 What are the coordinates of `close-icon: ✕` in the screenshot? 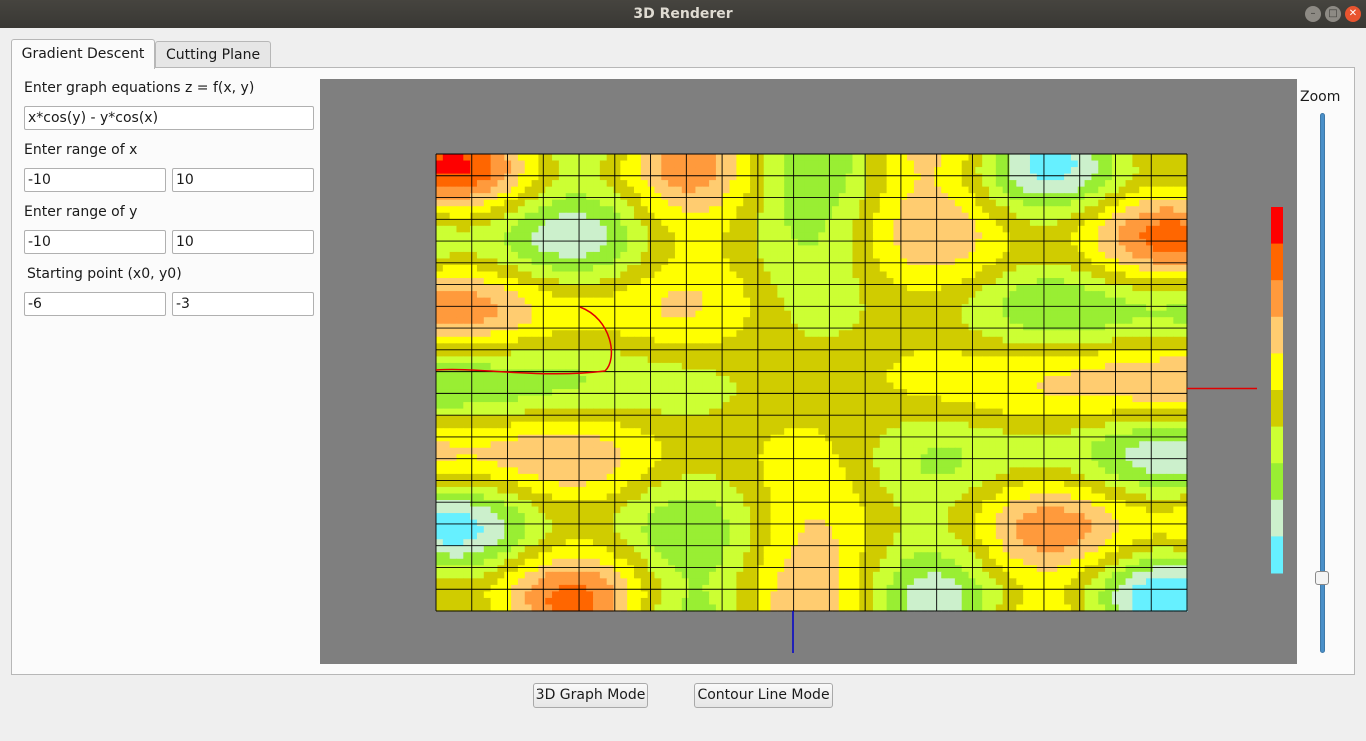 It's located at (1353, 14).